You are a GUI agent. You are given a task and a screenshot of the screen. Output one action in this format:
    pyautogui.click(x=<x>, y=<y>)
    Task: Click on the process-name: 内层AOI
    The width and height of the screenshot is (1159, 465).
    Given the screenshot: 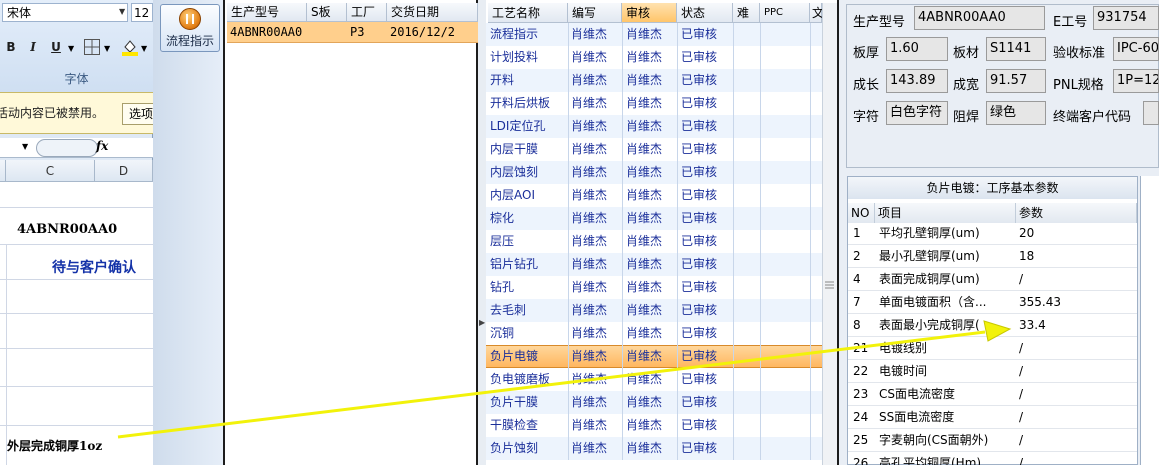 What is the action you would take?
    pyautogui.click(x=512, y=195)
    